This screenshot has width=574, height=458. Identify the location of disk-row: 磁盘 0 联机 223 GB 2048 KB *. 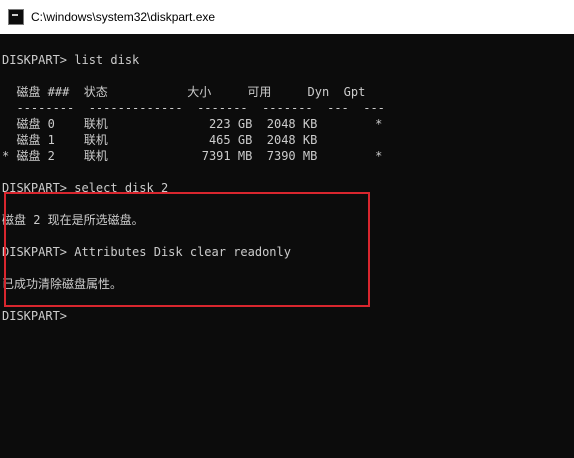
(192, 124).